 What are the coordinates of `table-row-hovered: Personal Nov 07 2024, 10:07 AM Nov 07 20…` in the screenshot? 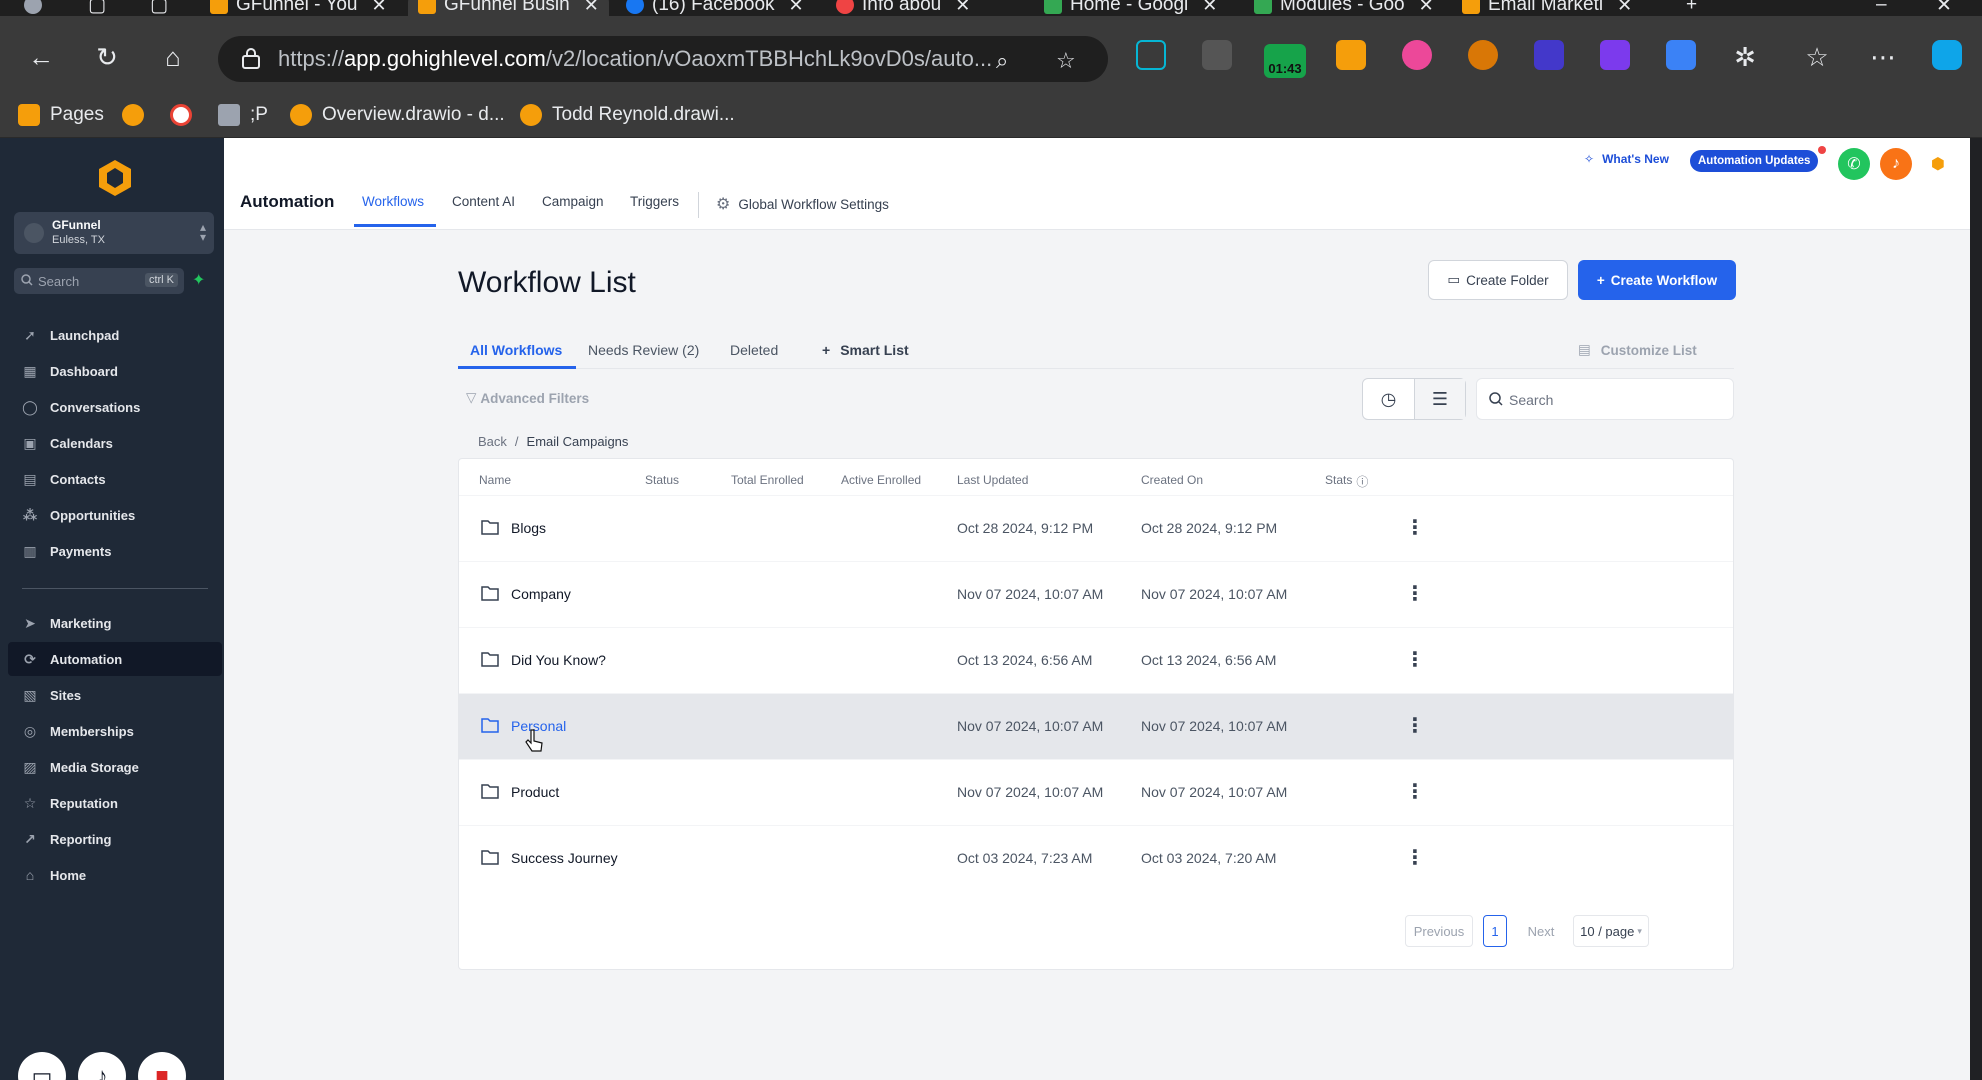 It's located at (1096, 726).